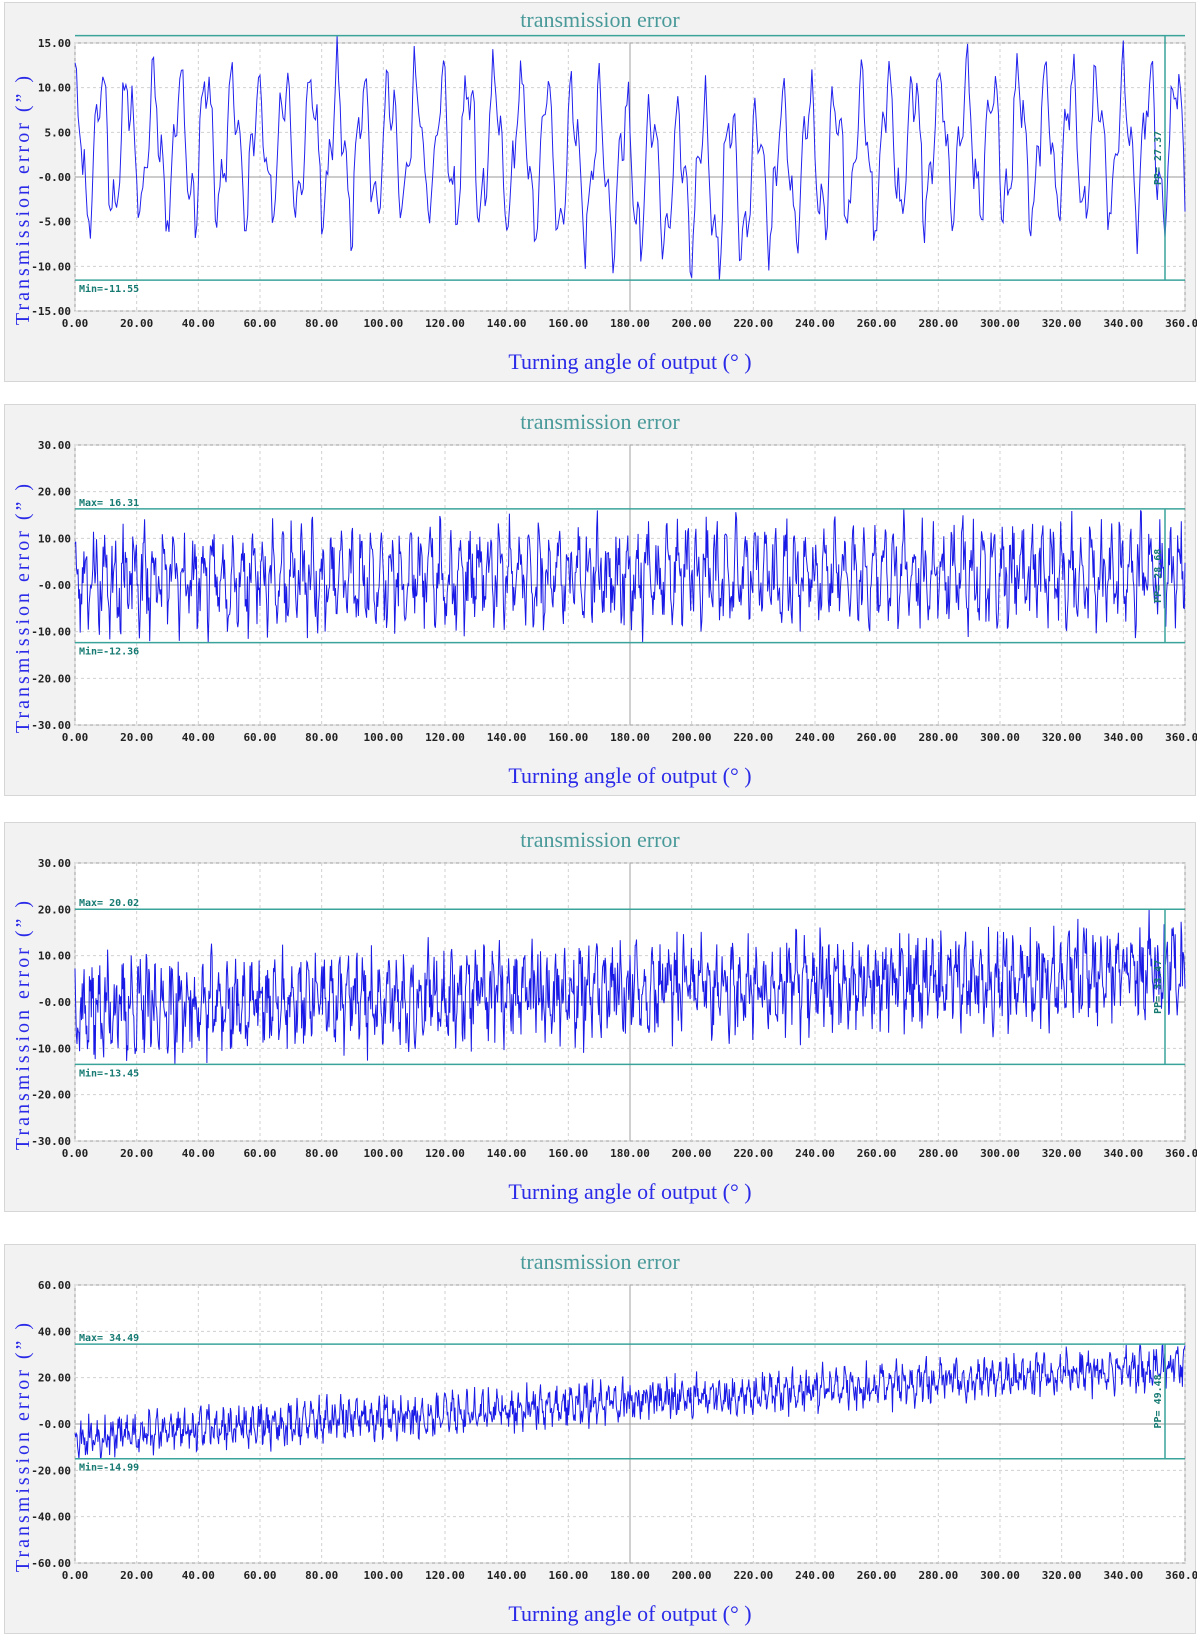 Image resolution: width=1200 pixels, height=1641 pixels. Describe the element at coordinates (54, 445) in the screenshot. I see `y-tick-label: 30.00` at that location.